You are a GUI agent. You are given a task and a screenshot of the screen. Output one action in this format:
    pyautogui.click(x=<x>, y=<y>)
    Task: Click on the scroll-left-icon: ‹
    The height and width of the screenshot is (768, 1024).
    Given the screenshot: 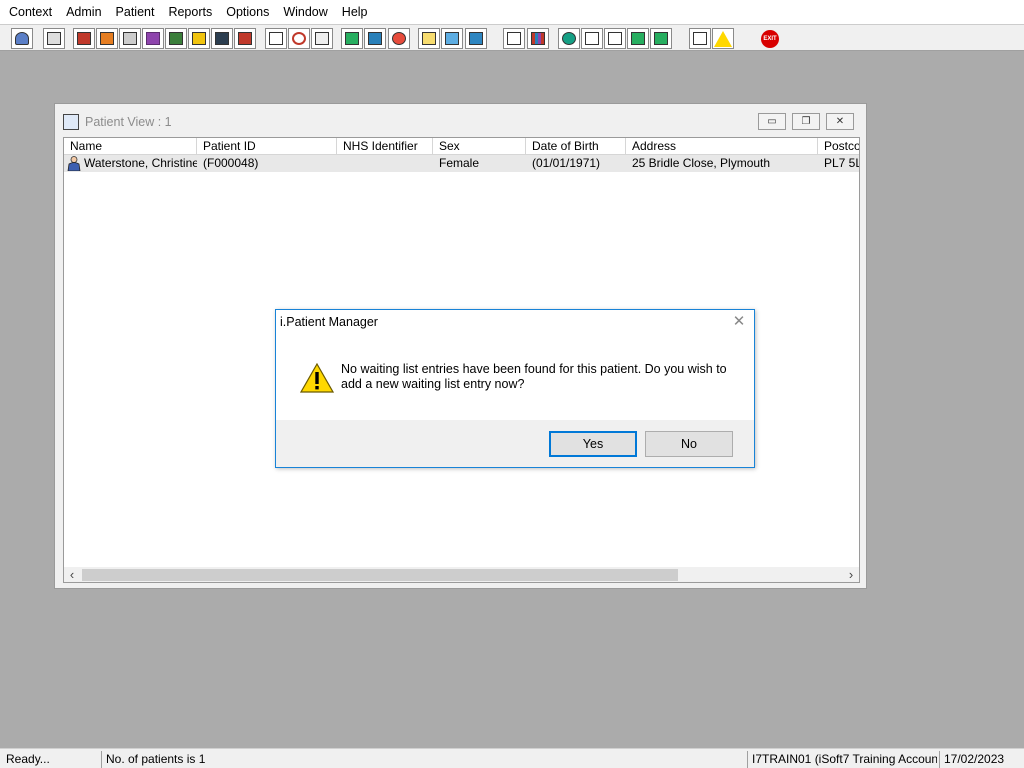 What is the action you would take?
    pyautogui.click(x=72, y=574)
    